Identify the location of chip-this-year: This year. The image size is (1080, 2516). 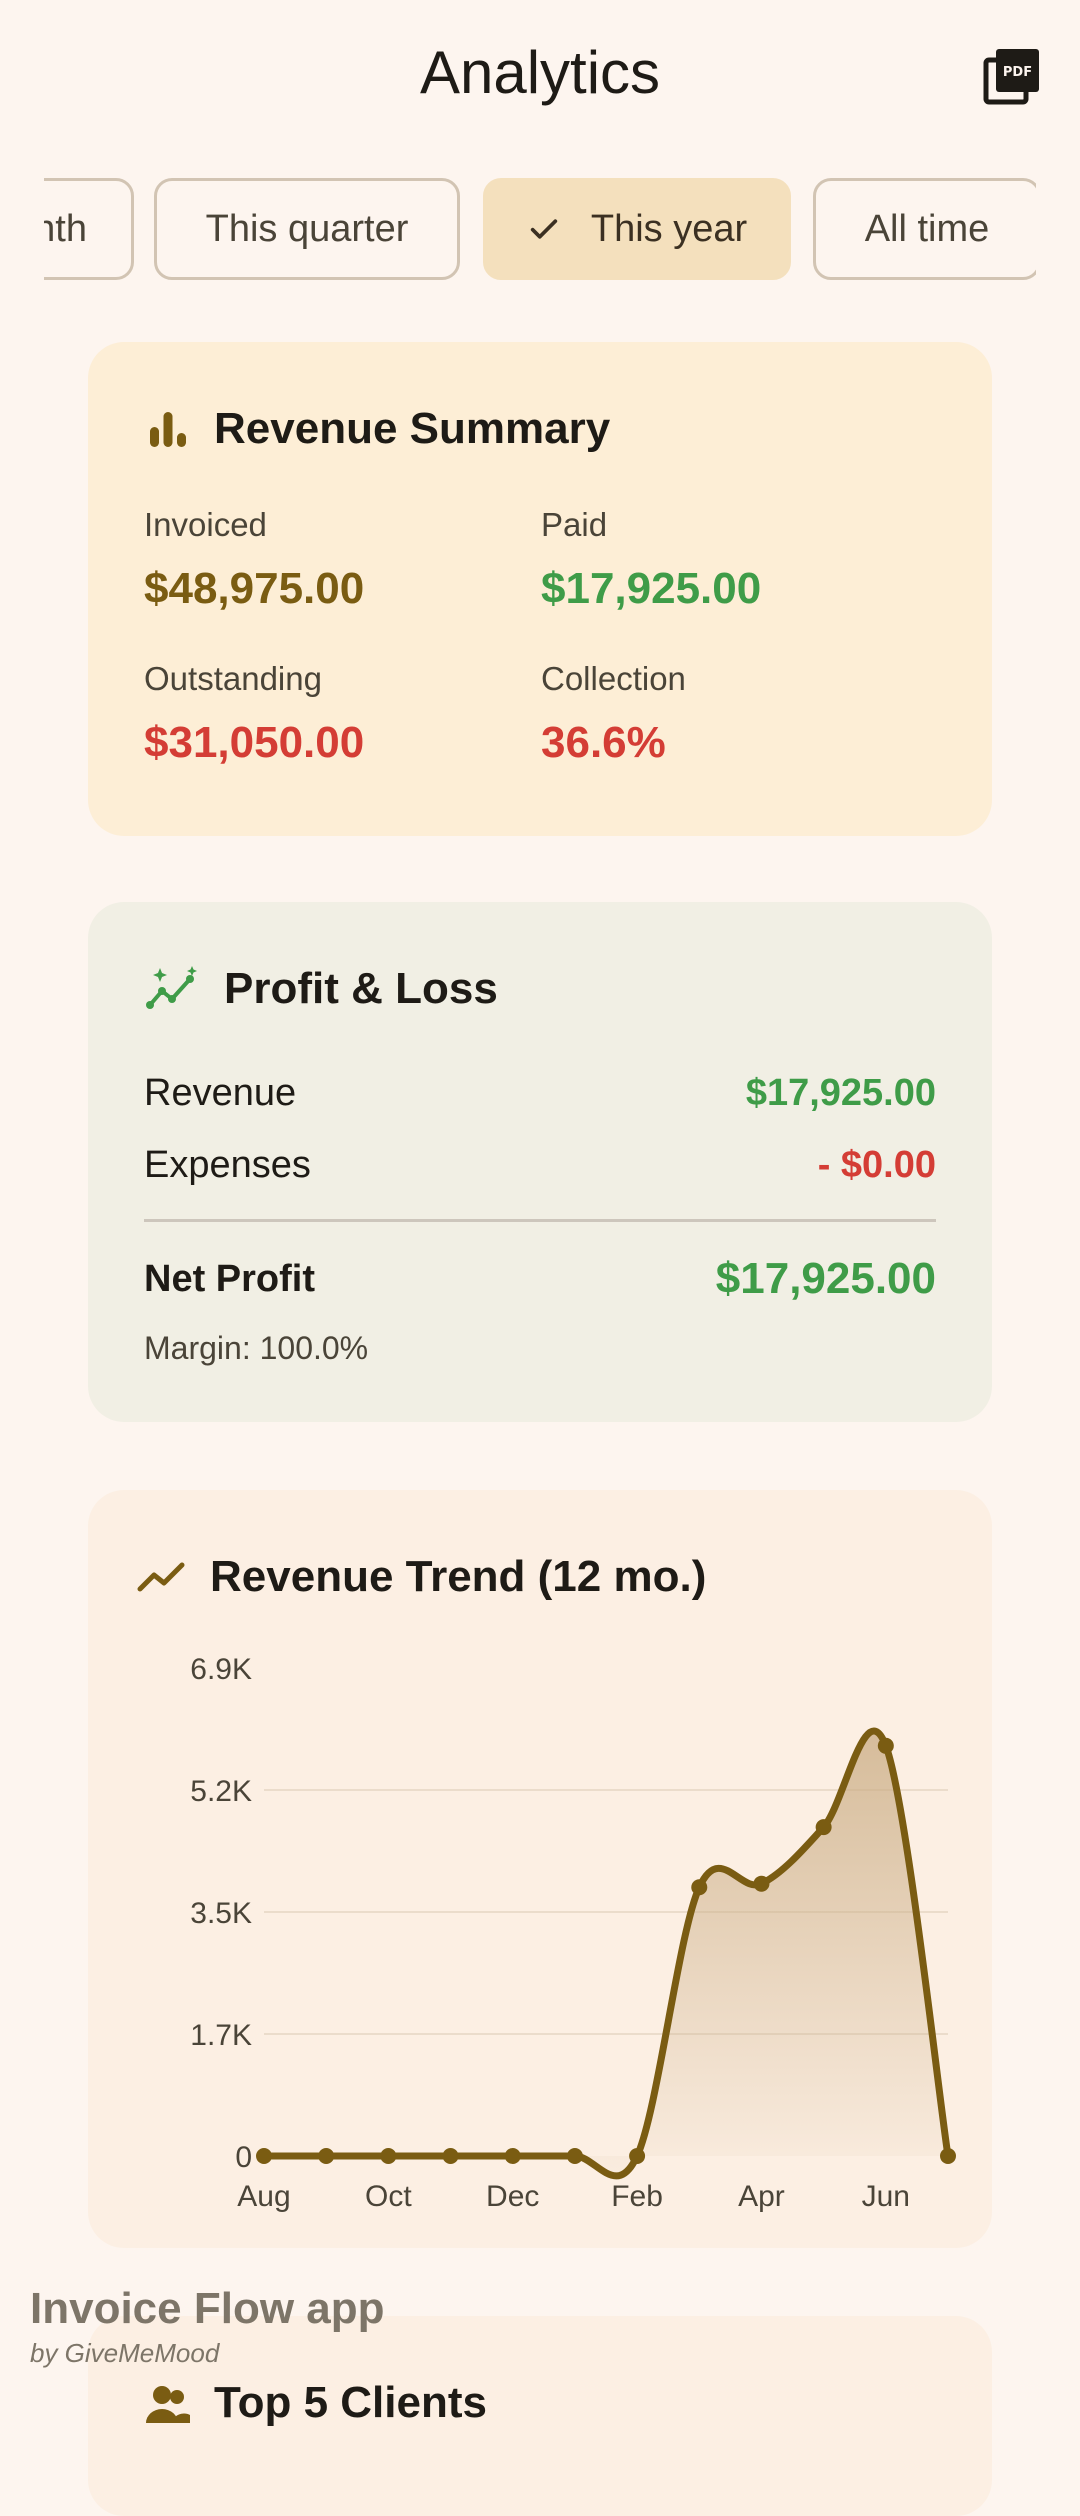
(637, 229).